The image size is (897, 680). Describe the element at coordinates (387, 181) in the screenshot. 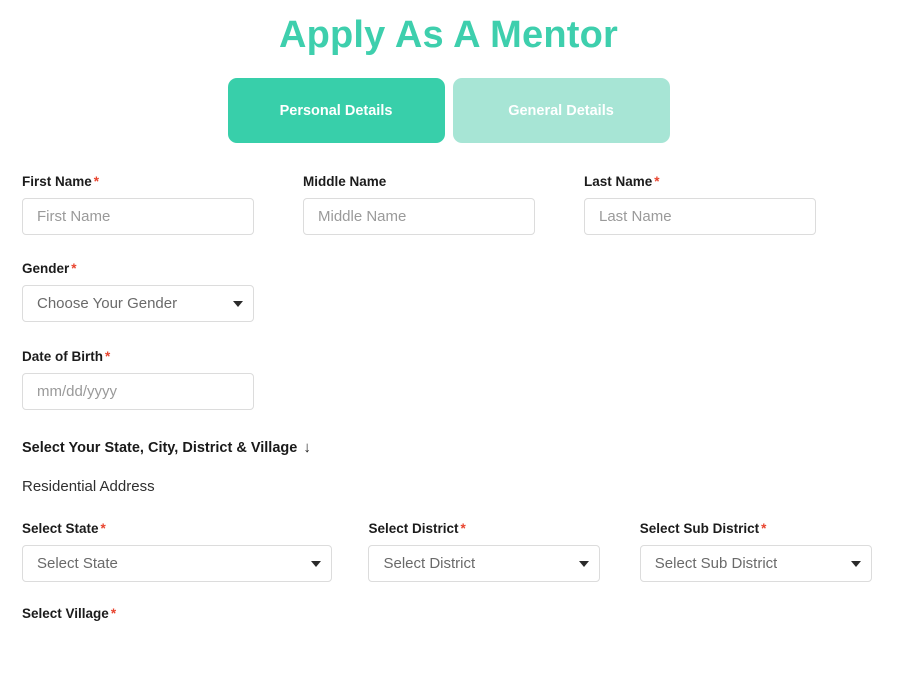

I see `middle-name-required-marker` at that location.